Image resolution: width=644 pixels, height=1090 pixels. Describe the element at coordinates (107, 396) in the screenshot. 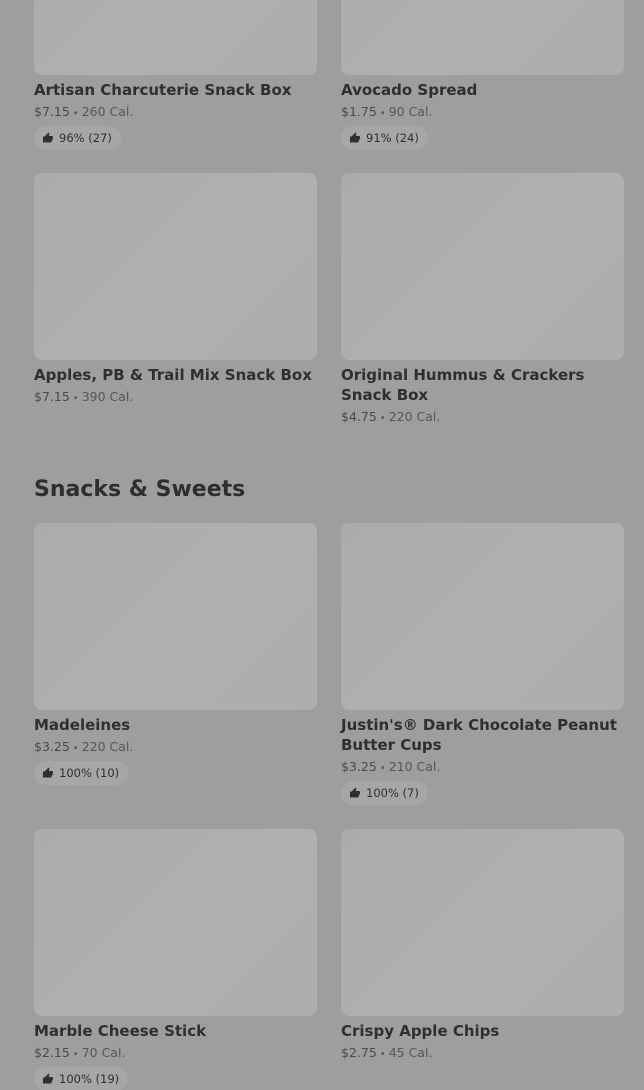

I see `item-calories: 390 Cal.` at that location.